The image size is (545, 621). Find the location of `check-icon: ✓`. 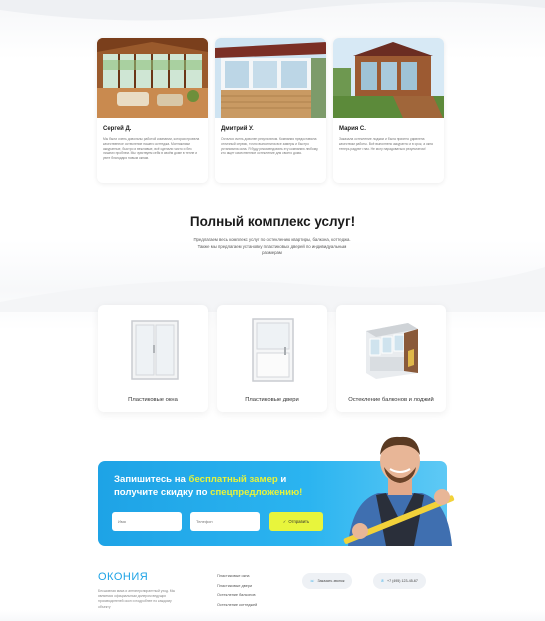

check-icon: ✓ is located at coordinates (284, 521).